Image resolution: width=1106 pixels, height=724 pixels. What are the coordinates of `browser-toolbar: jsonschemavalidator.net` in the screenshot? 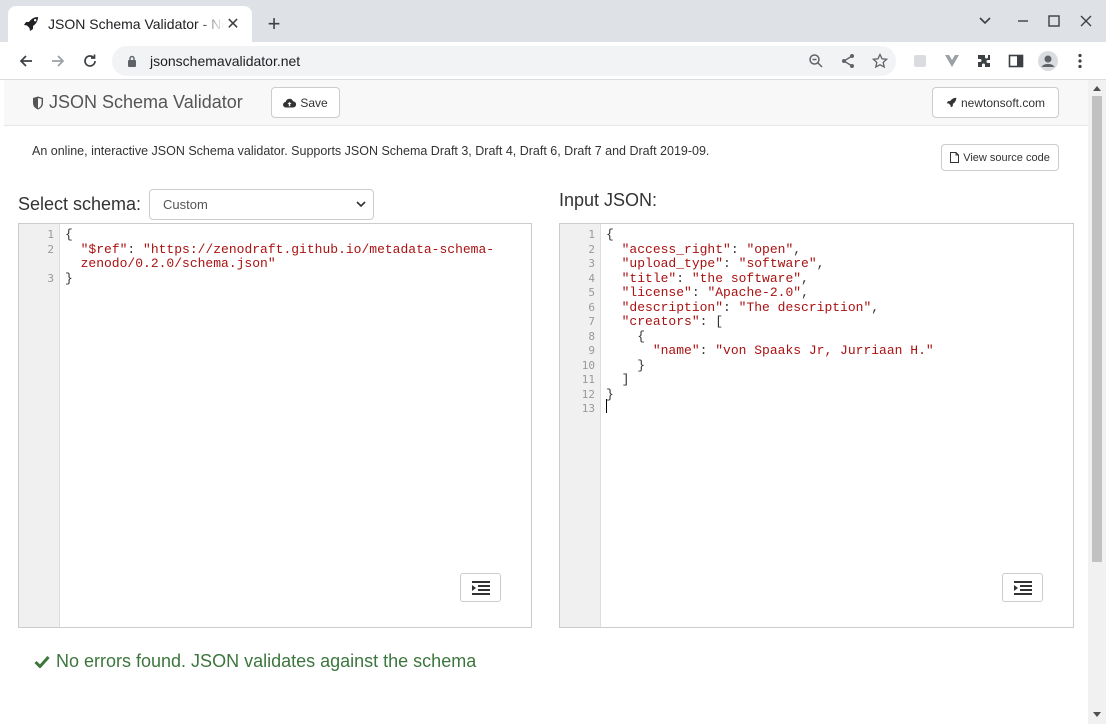 It's located at (553, 61).